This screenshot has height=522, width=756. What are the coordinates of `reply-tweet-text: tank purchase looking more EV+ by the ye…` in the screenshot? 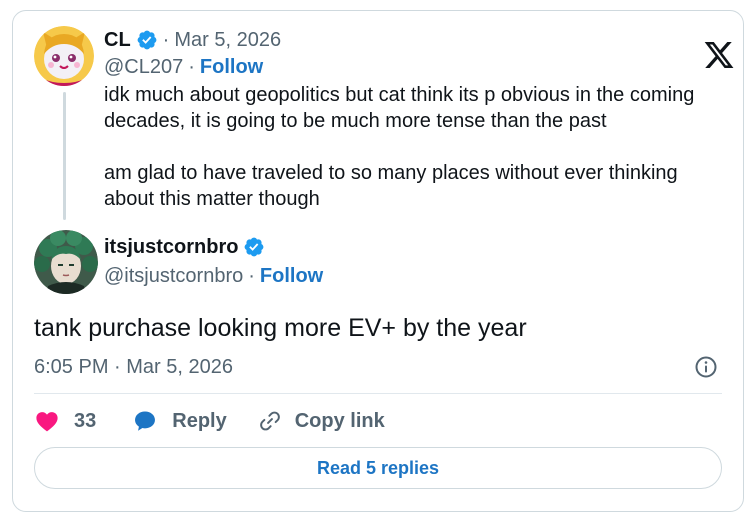 It's located at (280, 328).